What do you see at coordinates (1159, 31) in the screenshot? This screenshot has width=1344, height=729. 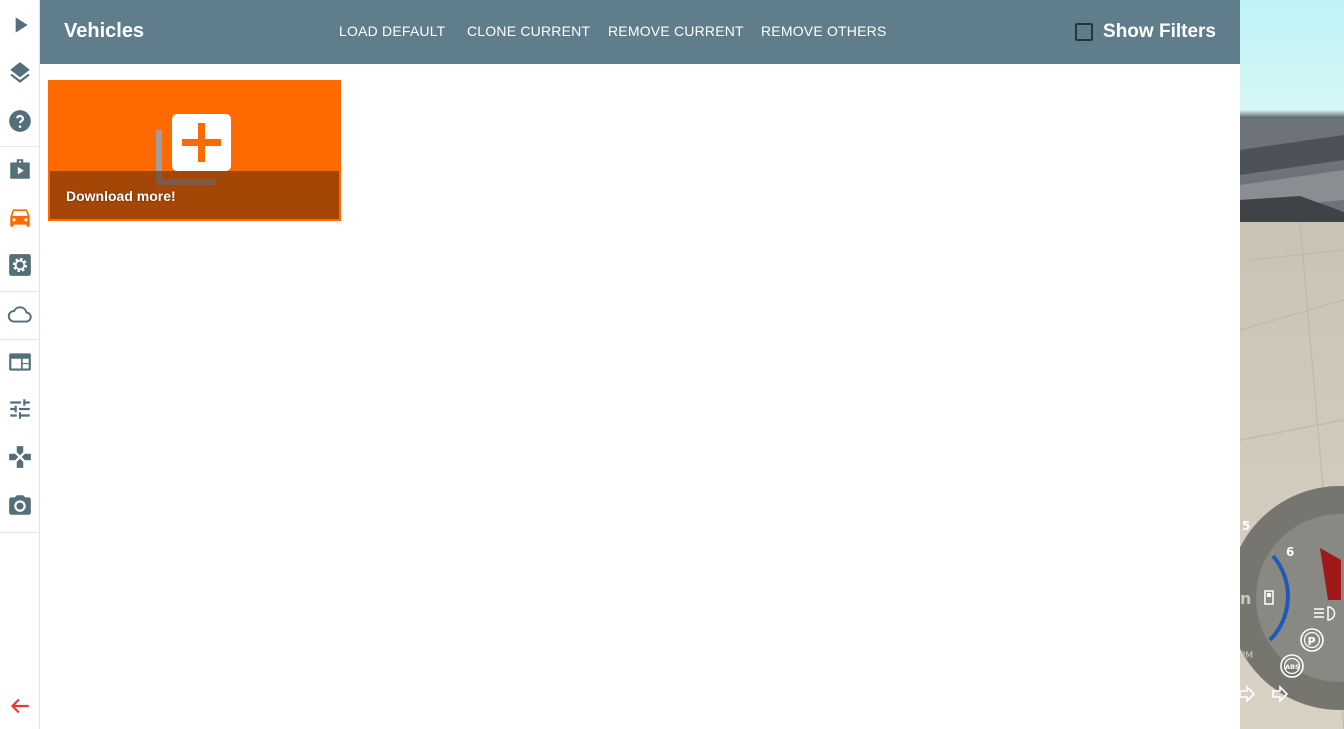 I see `show-filters-label: Show Filters` at bounding box center [1159, 31].